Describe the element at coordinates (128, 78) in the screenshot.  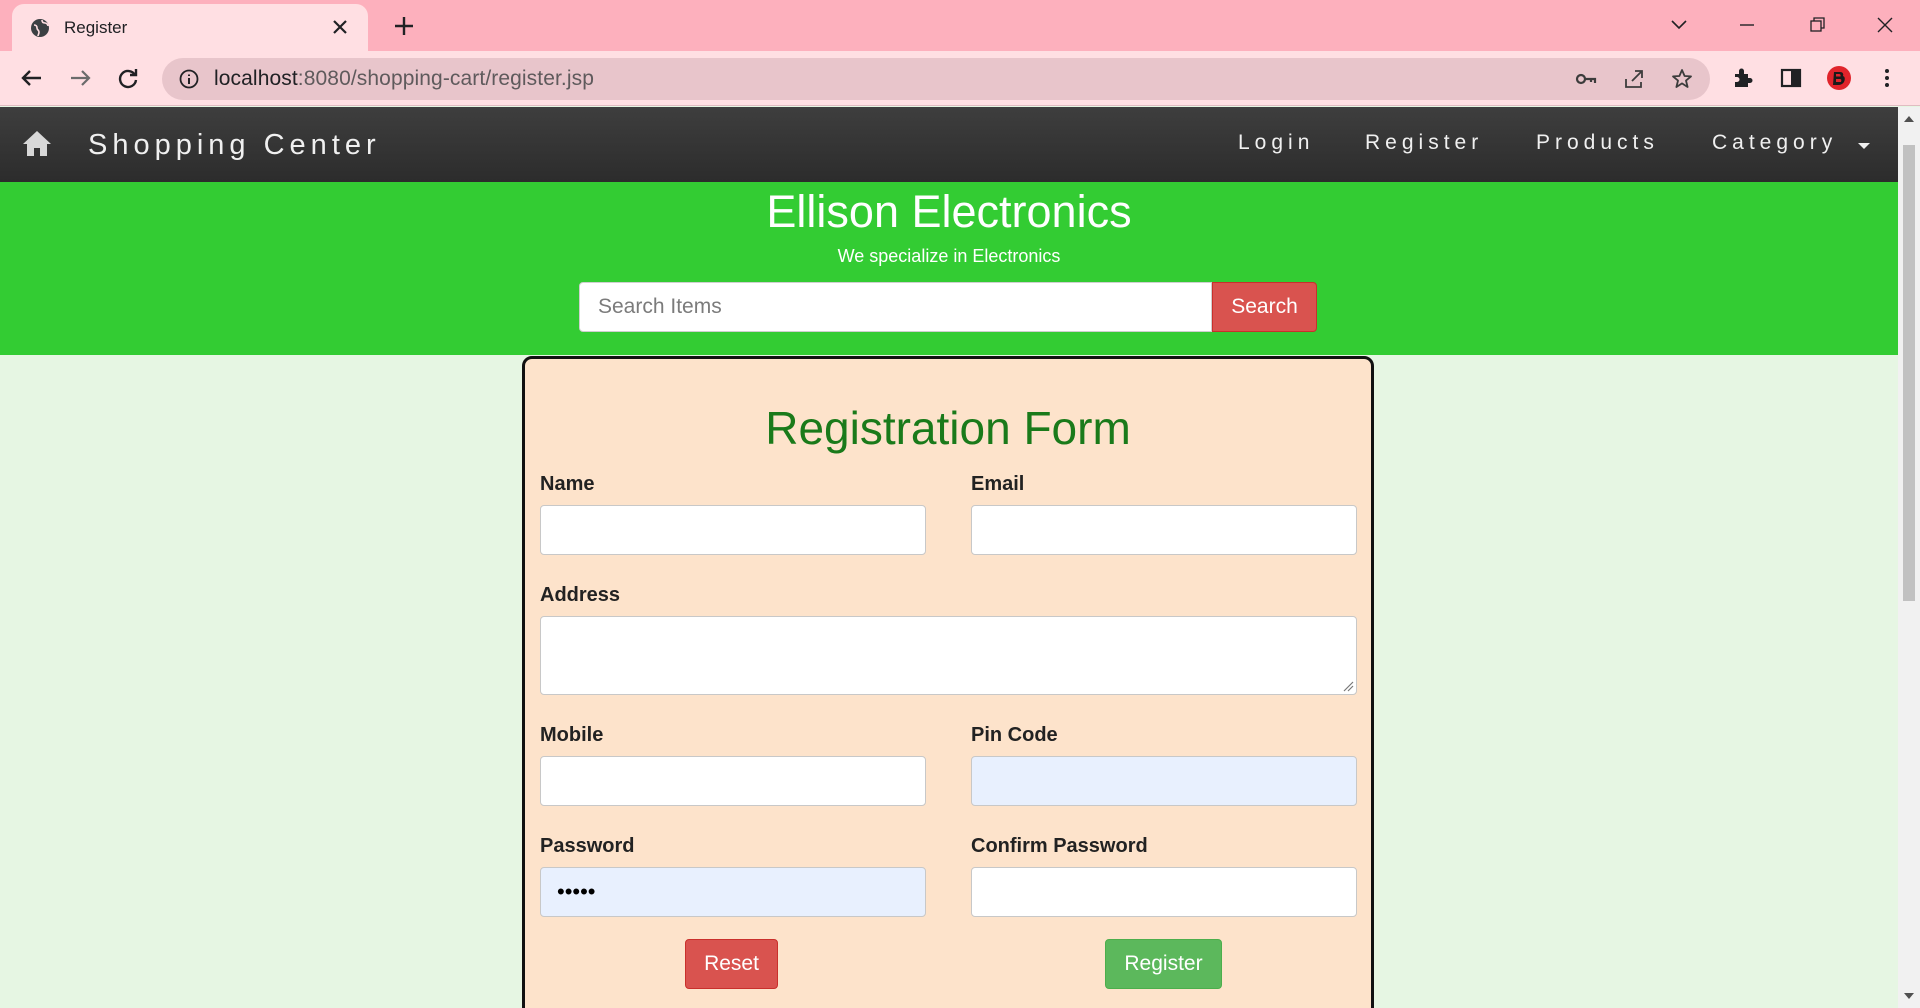
I see `reload-icon` at that location.